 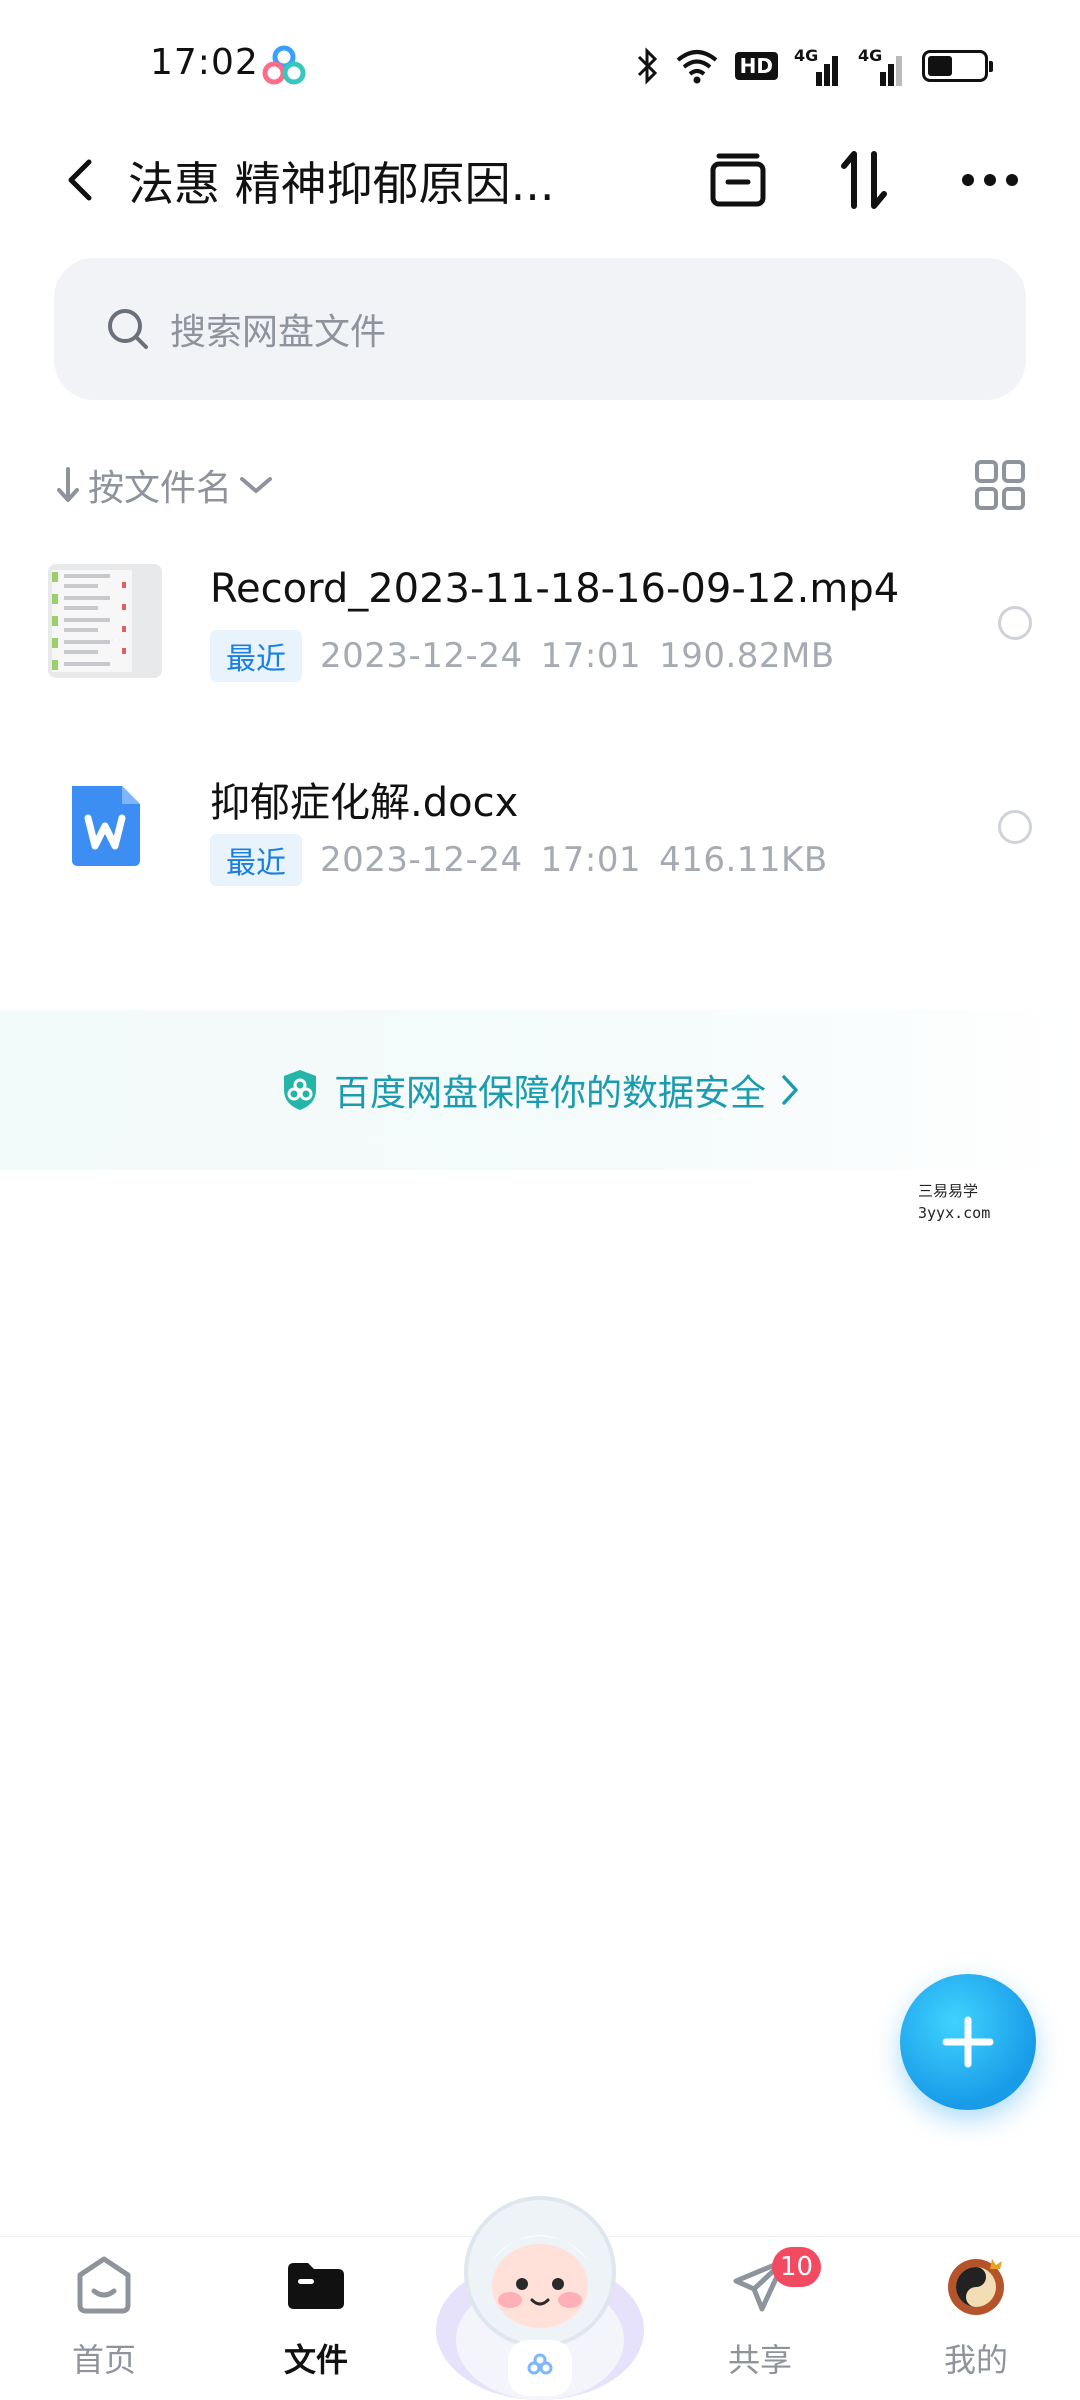 I want to click on battery-icon, so click(x=957, y=66).